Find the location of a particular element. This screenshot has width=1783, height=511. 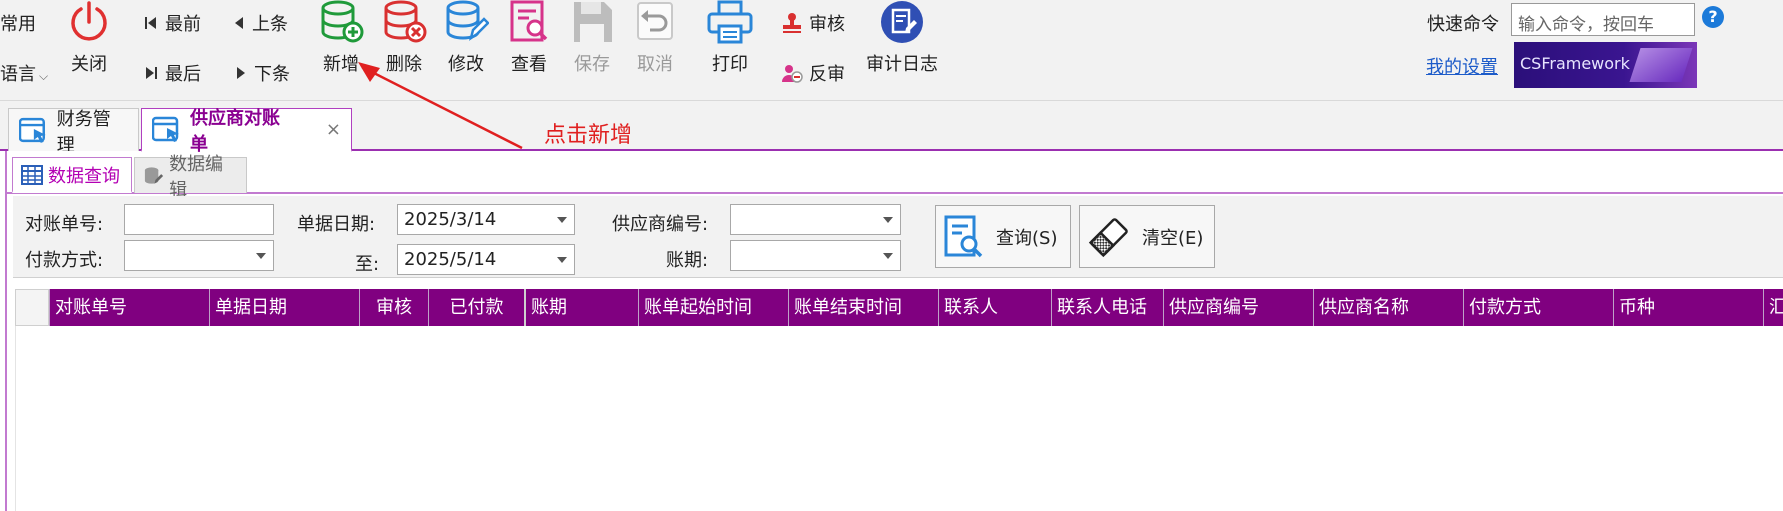

nav-first-button: 最前 is located at coordinates (173, 23).